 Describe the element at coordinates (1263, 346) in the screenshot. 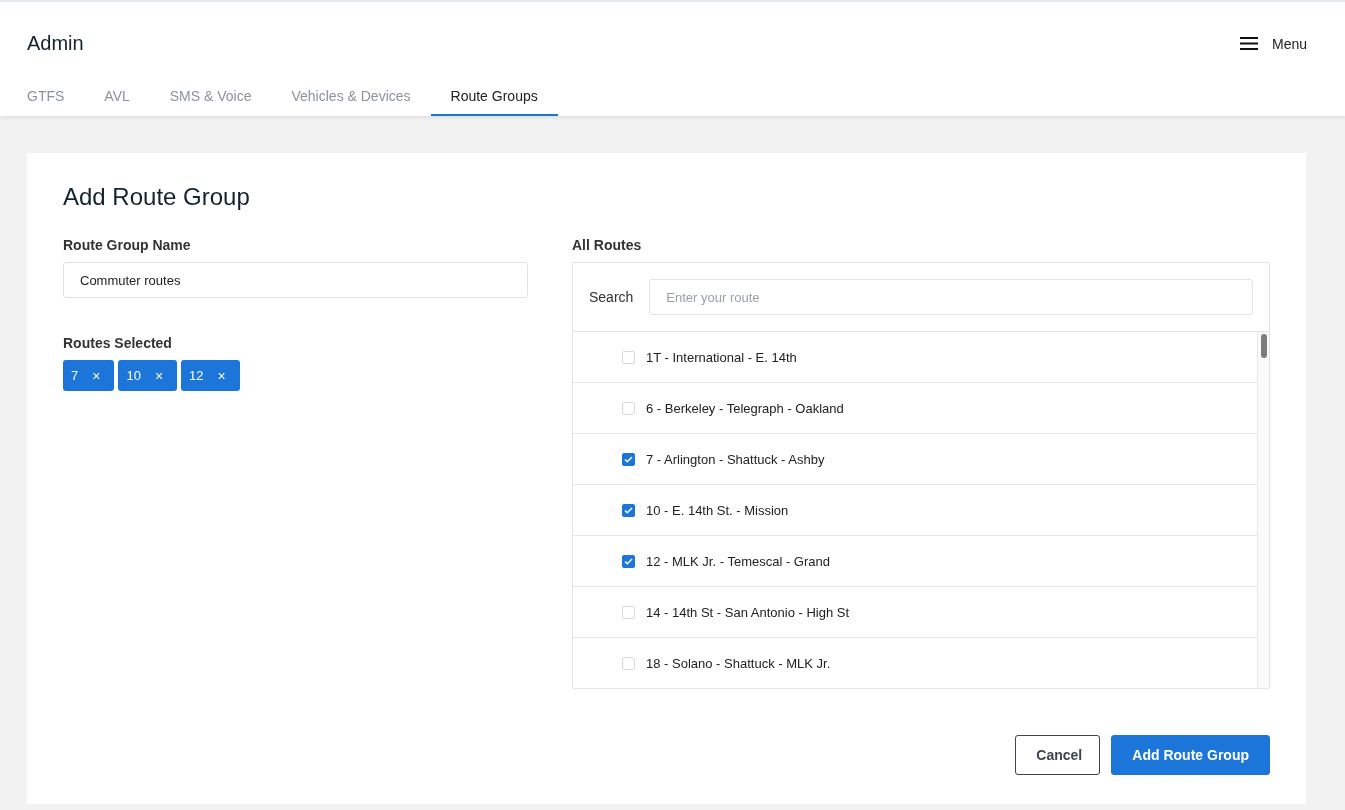

I see `scrollbar-thumb` at that location.